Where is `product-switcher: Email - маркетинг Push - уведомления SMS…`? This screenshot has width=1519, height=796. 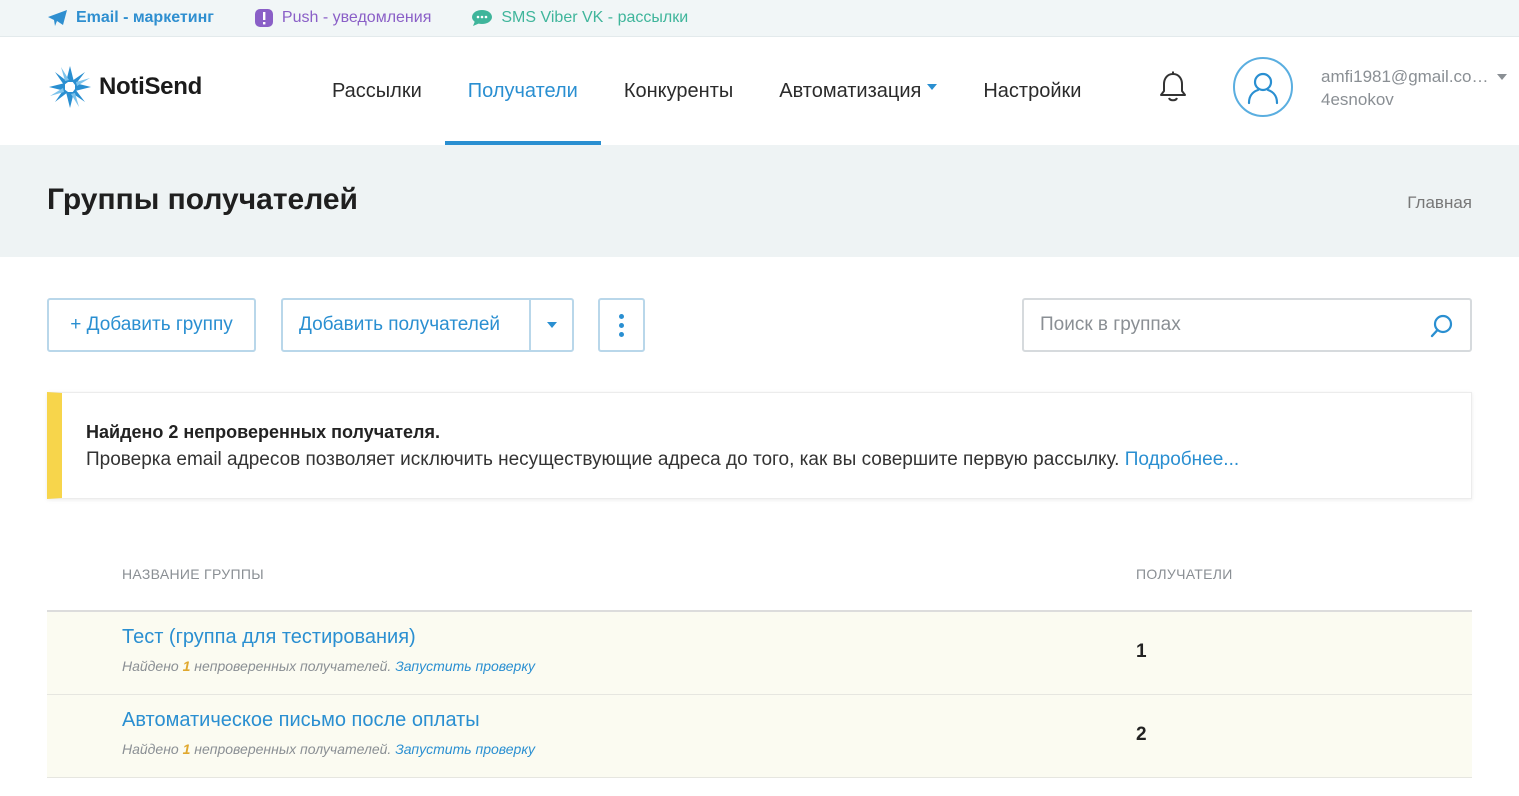 product-switcher: Email - маркетинг Push - уведомления SMS… is located at coordinates (759, 18).